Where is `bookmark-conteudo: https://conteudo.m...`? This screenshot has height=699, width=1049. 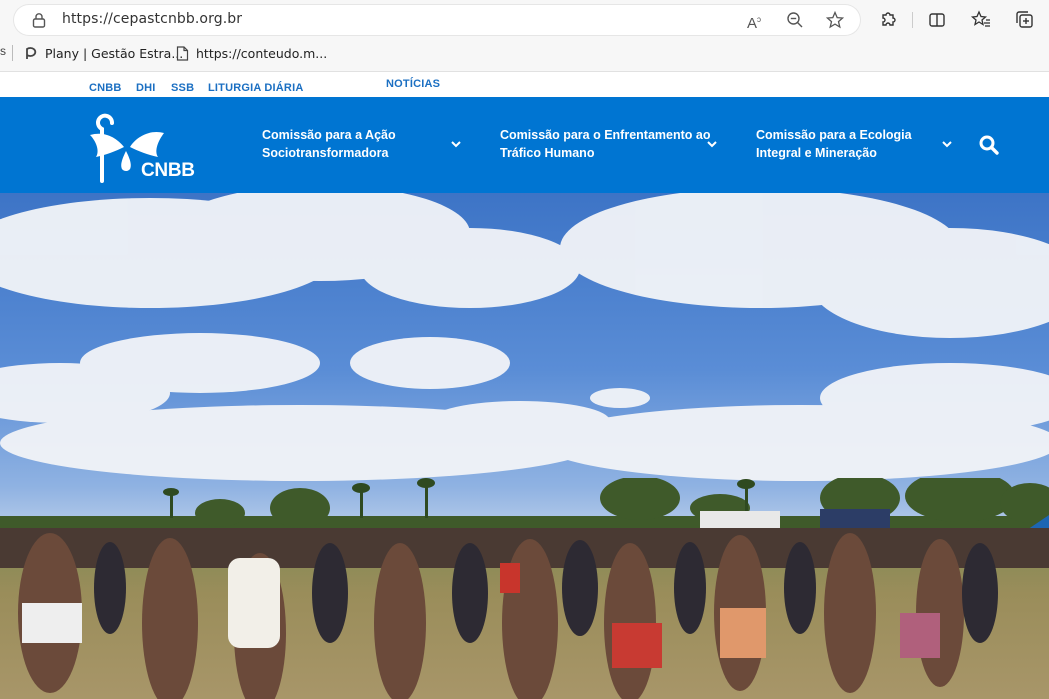
bookmark-conteudo: https://conteudo.m... is located at coordinates (251, 53).